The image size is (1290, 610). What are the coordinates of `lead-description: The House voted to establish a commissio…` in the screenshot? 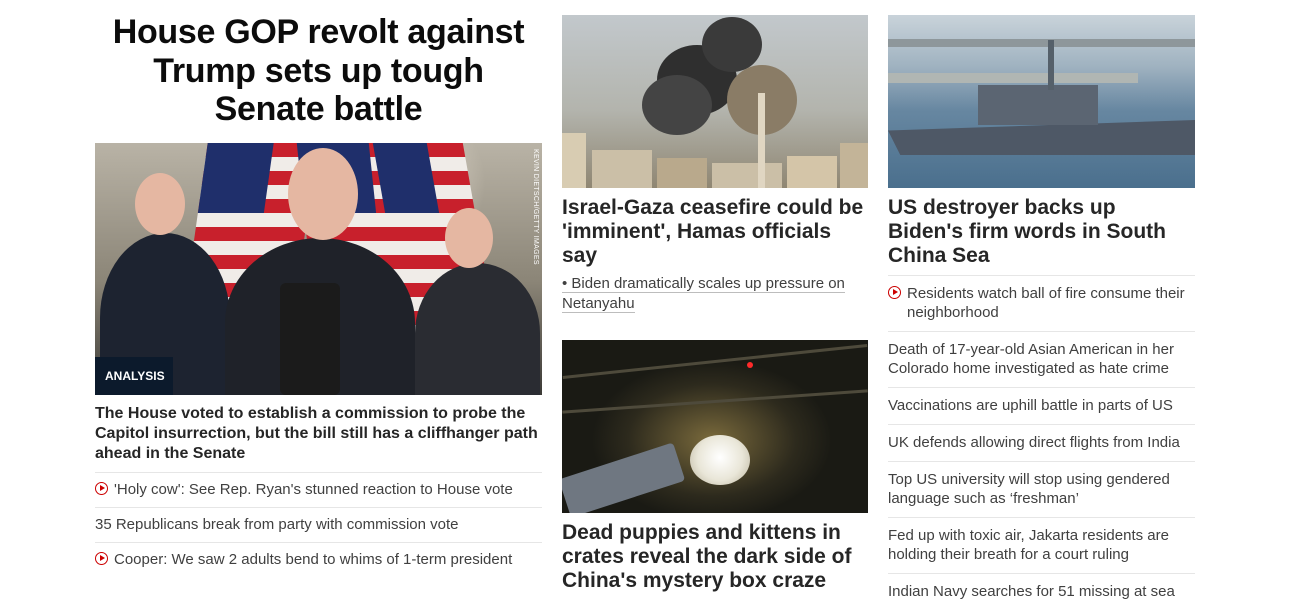 It's located at (318, 434).